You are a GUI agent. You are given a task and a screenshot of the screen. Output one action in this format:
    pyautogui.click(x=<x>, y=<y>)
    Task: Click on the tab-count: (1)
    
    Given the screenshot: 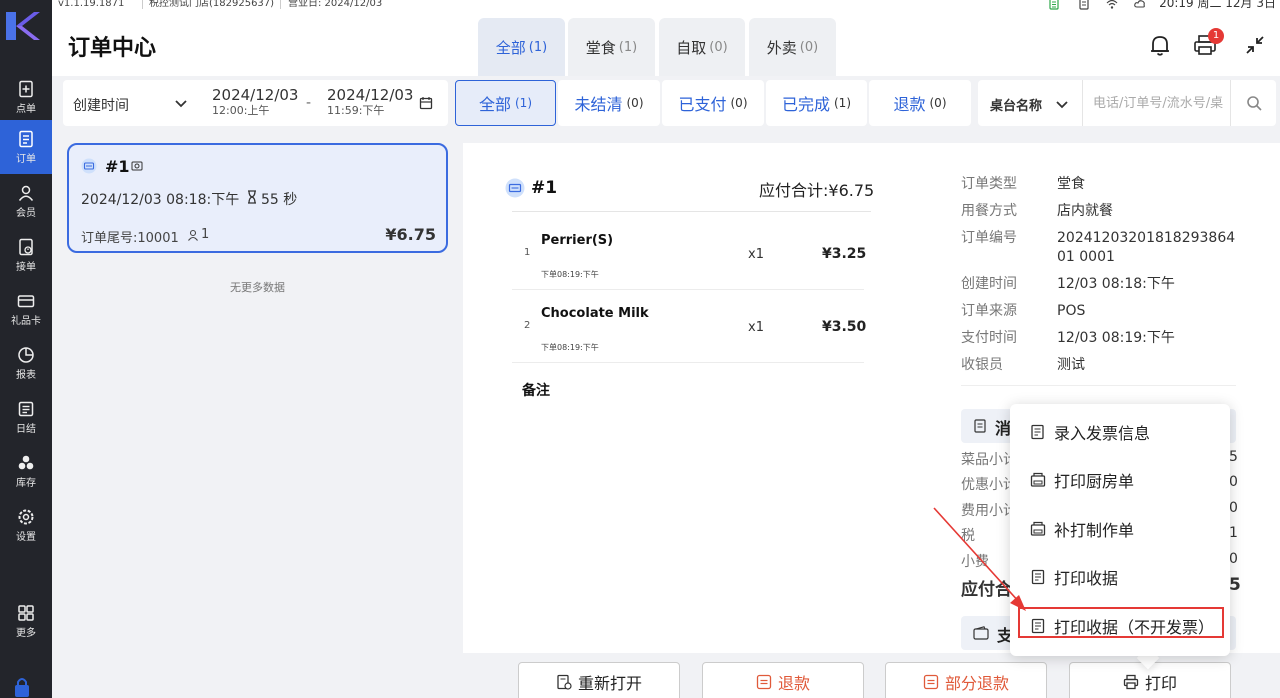 What is the action you would take?
    pyautogui.click(x=628, y=47)
    